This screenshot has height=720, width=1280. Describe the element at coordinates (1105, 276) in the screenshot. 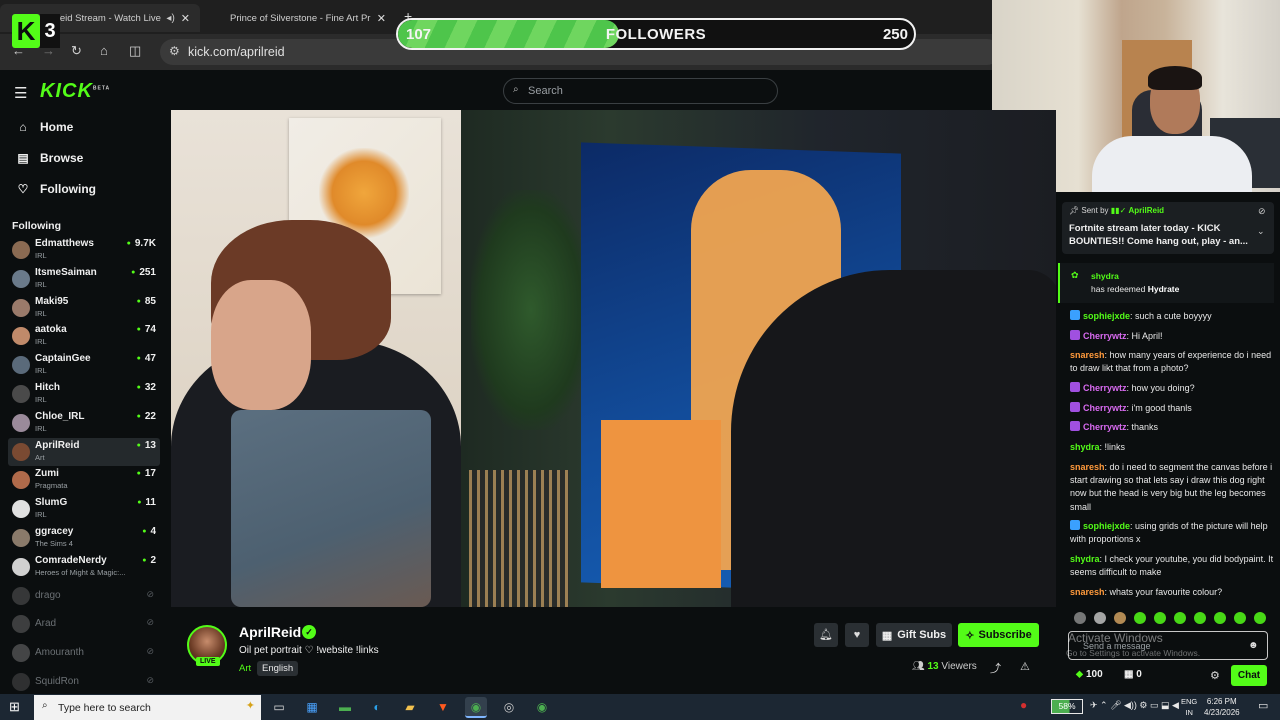

I see `redeem-user: shydra` at that location.